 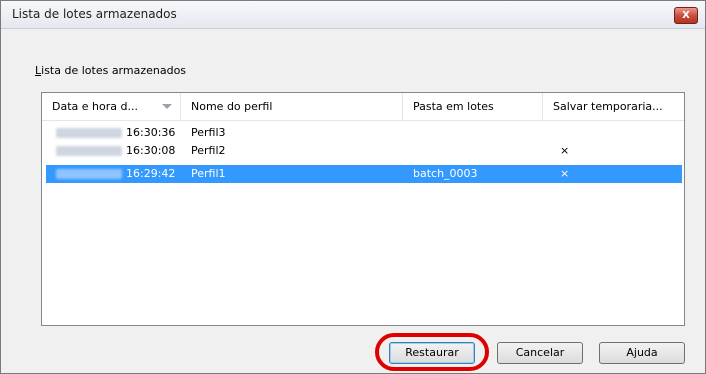 I want to click on column-header-profile-label: Nome do perfil, so click(x=232, y=106).